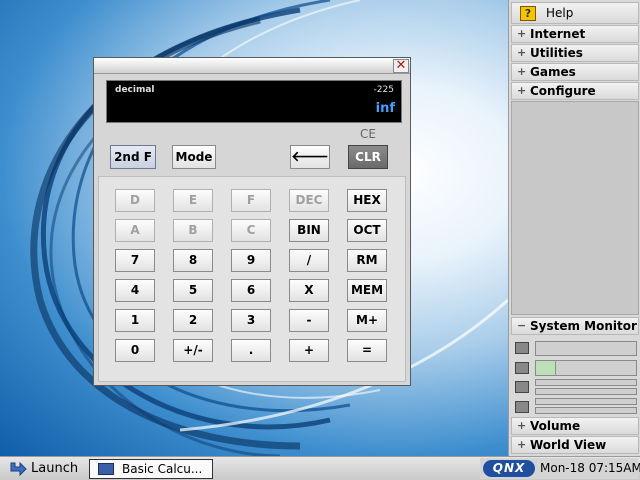 The image size is (640, 480). I want to click on system-monitor-label: System Monitor, so click(583, 326).